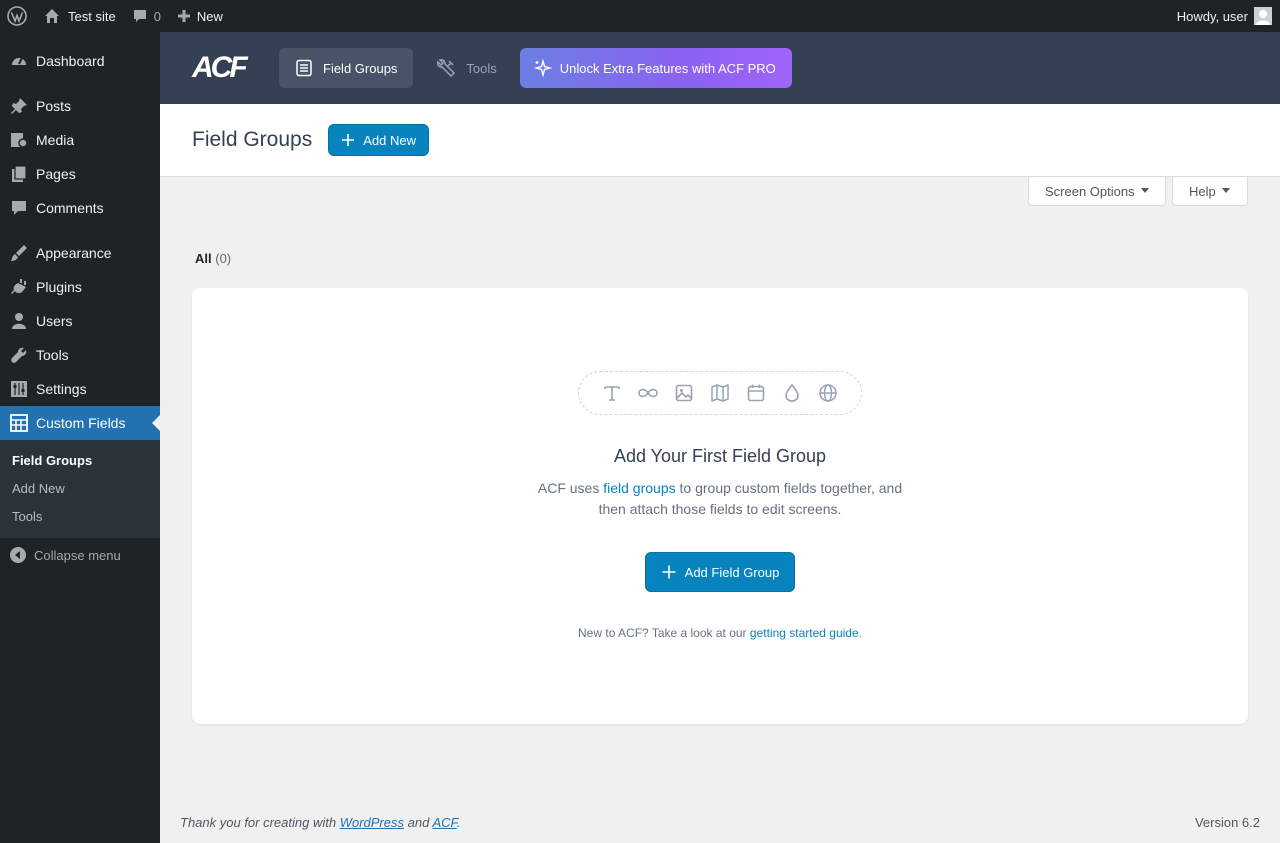 The image size is (1280, 843). I want to click on comment-bubble-icon, so click(140, 16).